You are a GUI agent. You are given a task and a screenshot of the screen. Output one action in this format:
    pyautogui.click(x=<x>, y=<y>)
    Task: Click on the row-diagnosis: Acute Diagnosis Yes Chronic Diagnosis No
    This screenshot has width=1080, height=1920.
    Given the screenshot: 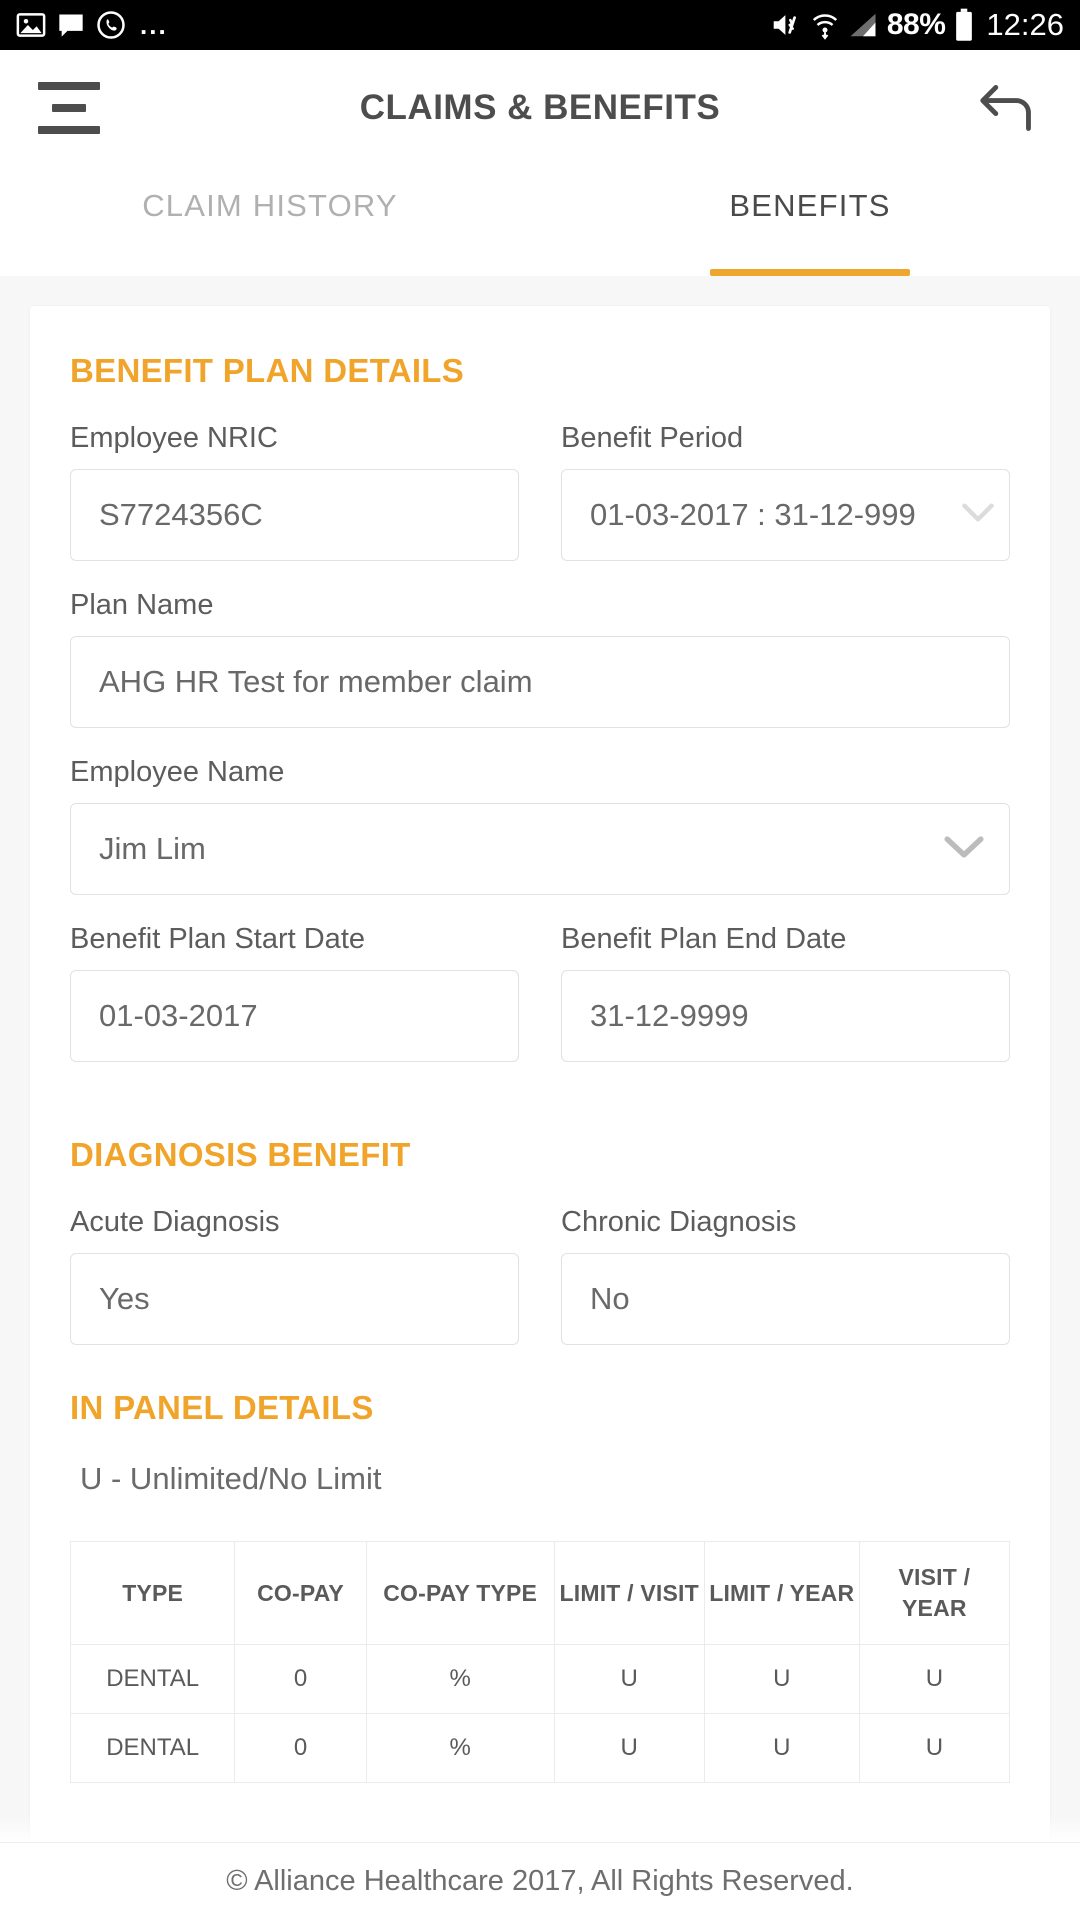 What is the action you would take?
    pyautogui.click(x=540, y=1275)
    